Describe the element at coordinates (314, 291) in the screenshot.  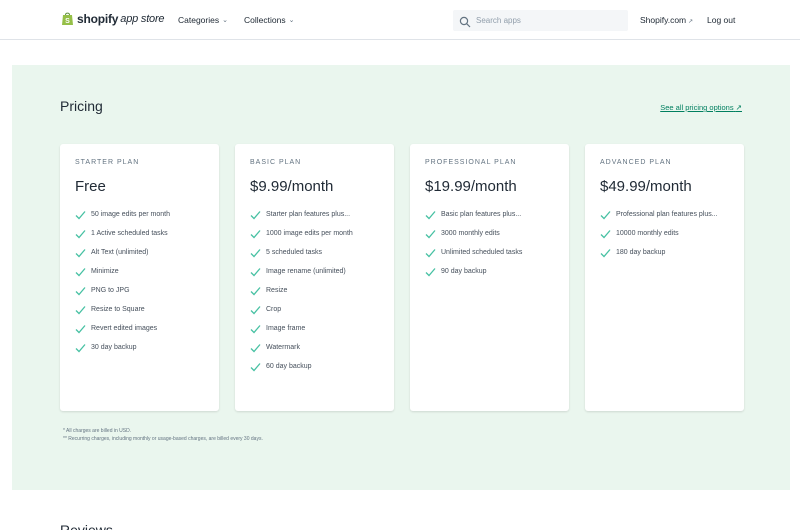
I see `plan-feature: Resize` at that location.